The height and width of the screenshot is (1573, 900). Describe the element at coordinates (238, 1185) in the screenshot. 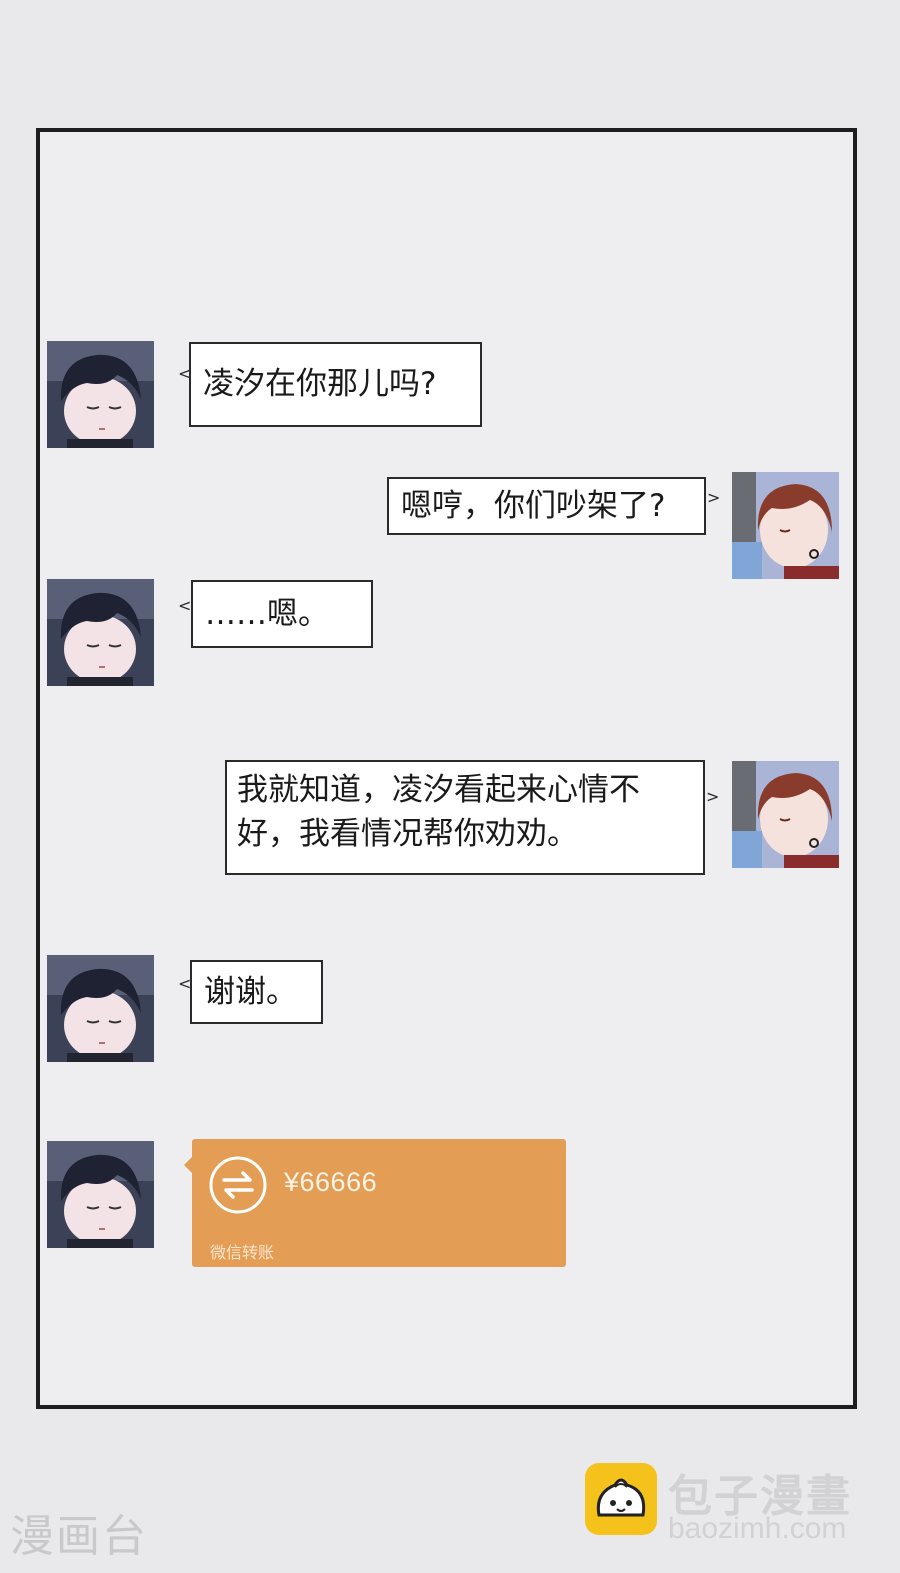

I see `transfer-arrows-icon` at that location.